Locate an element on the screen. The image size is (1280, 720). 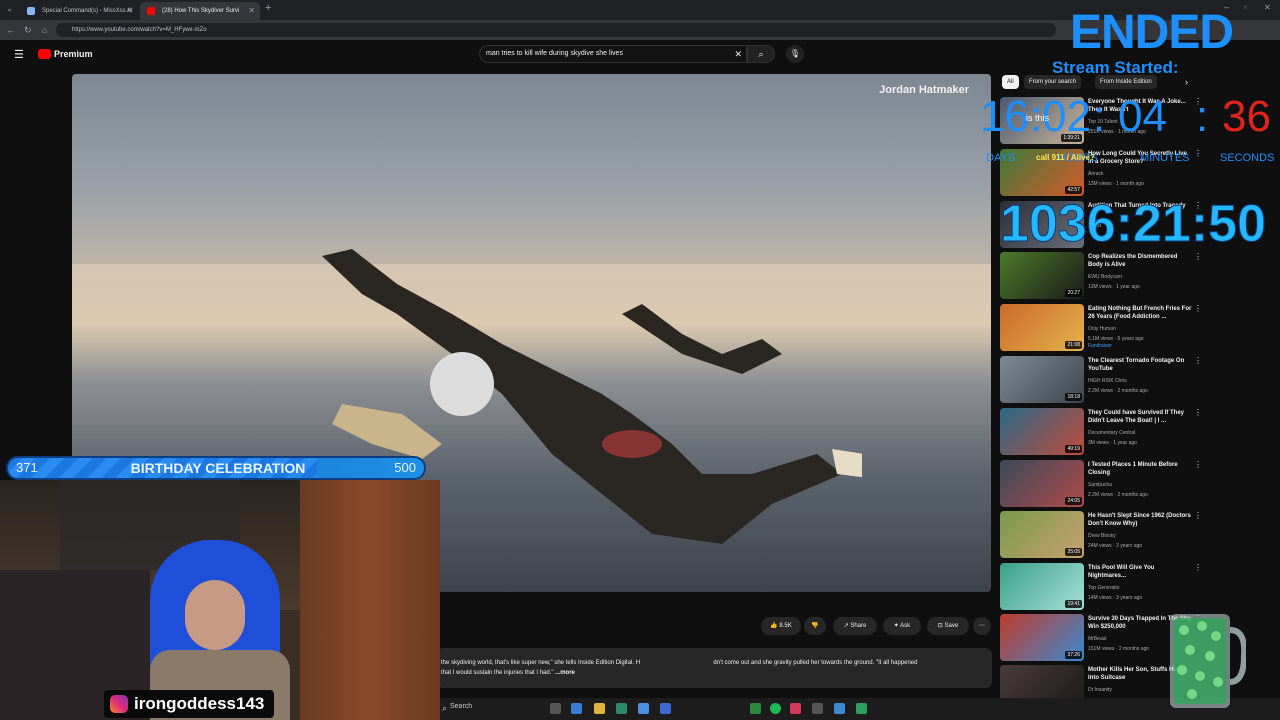
search-button: ⌕ is located at coordinates (761, 54).